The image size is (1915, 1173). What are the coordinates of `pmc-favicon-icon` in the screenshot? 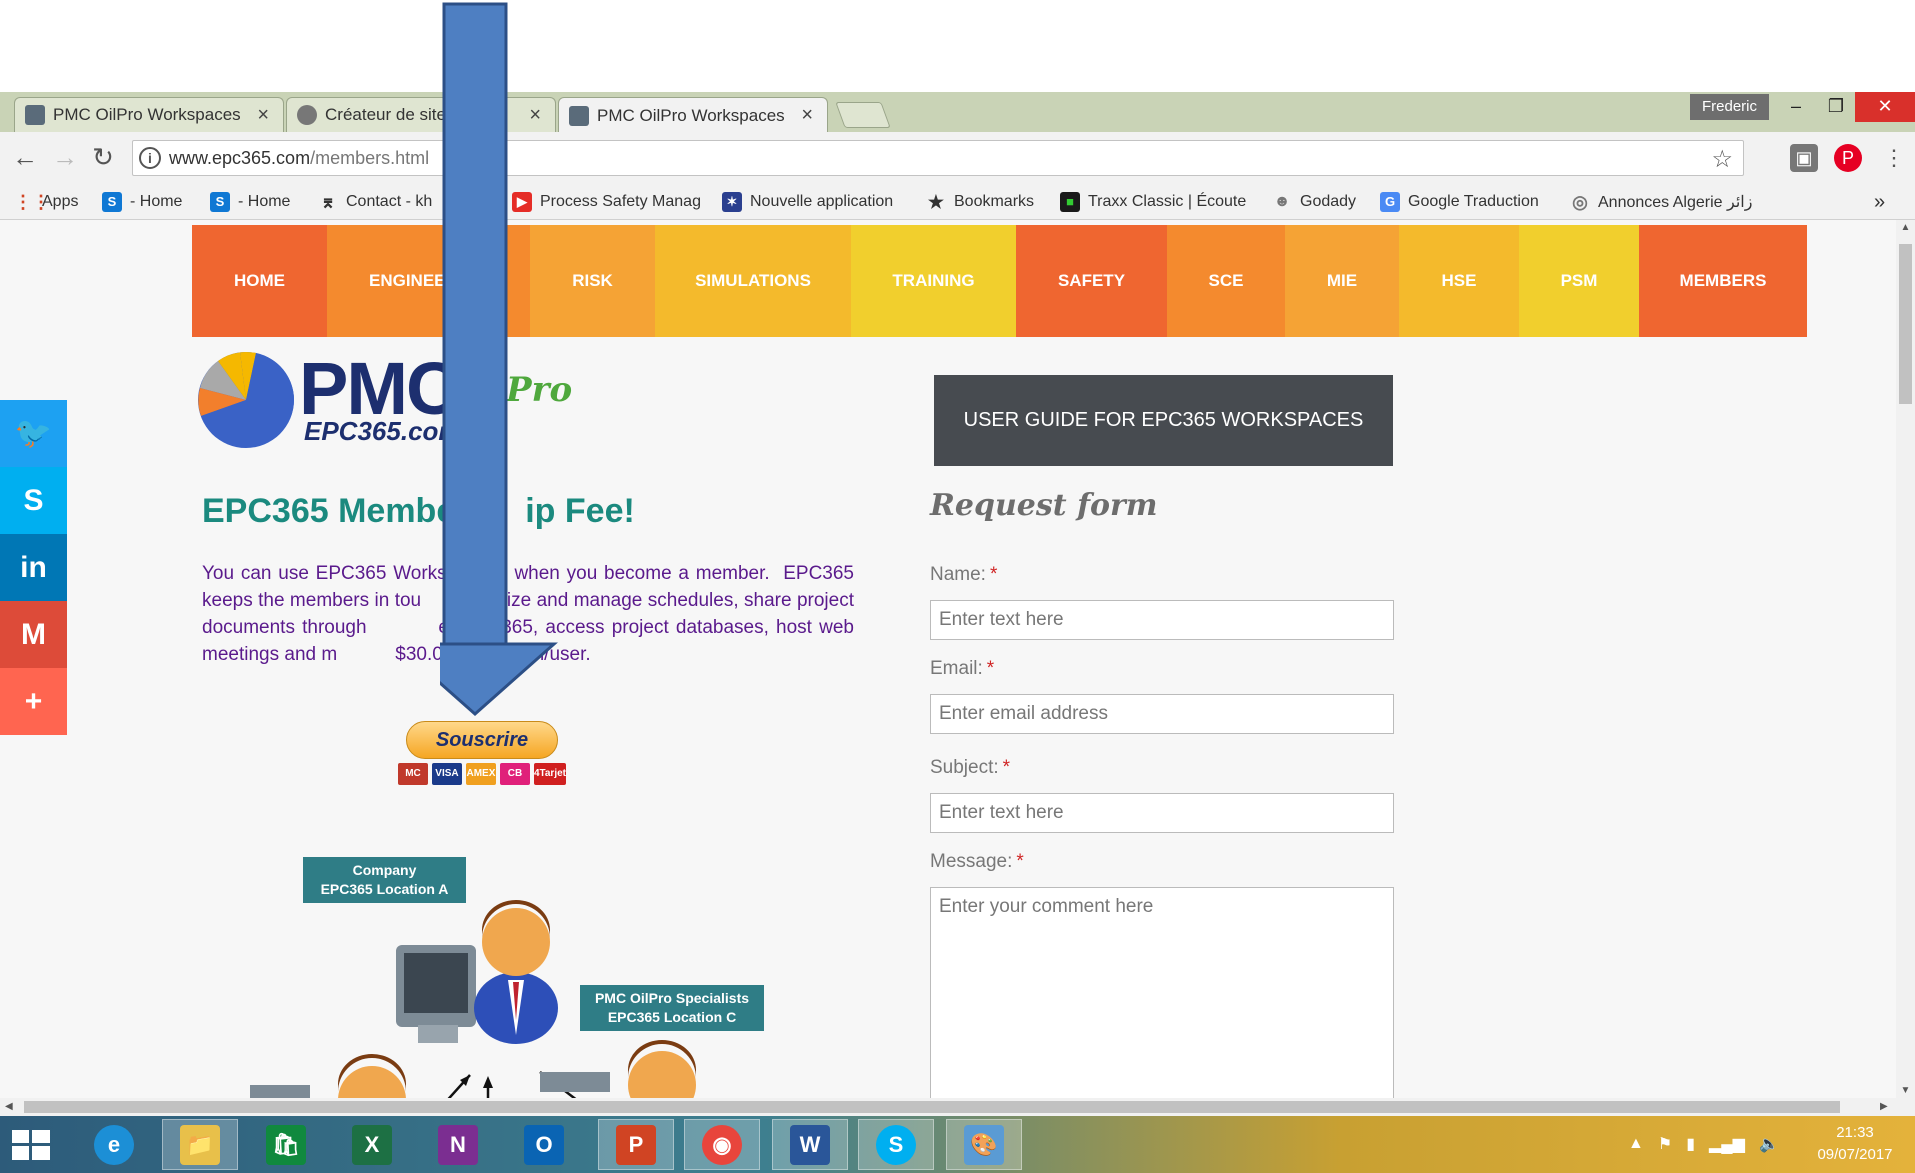 It's located at (35, 115).